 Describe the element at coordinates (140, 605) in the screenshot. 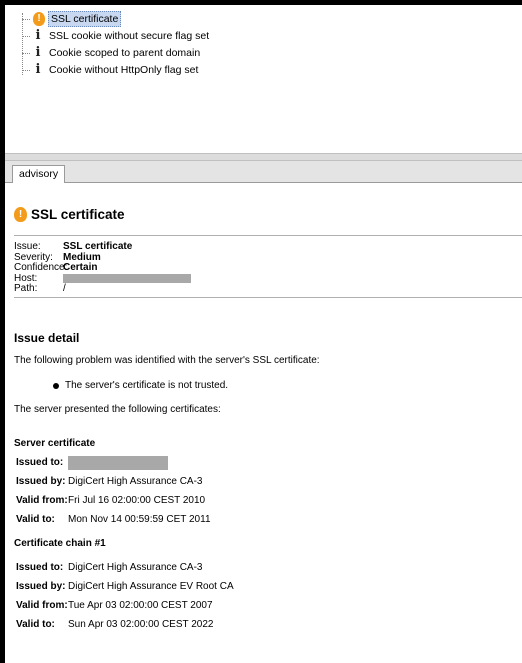

I see `valid-from-value: Tue Apr 03 02:00:00 CEST 2007` at that location.